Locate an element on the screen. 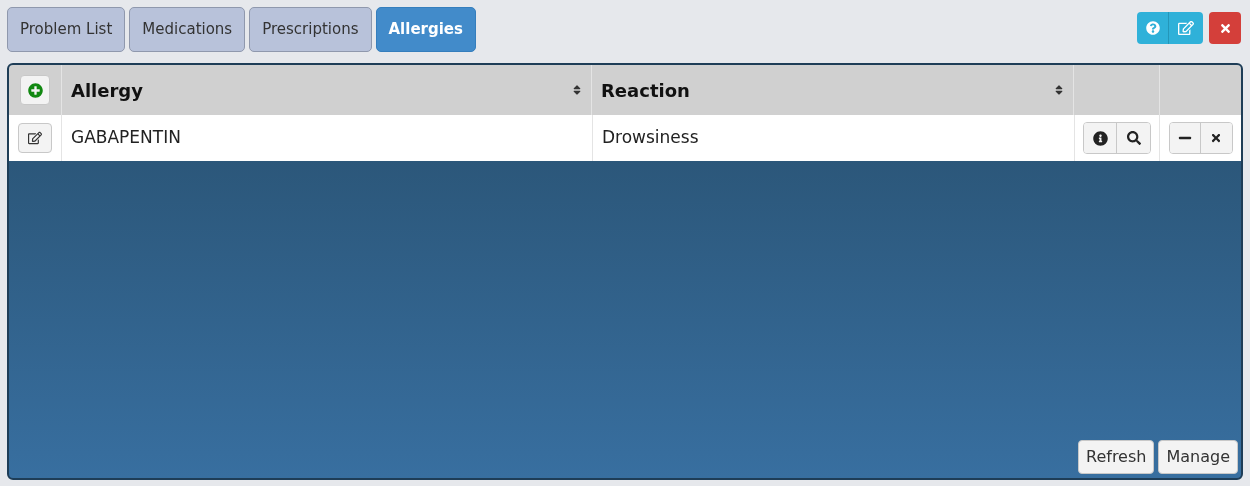 Image resolution: width=1250 pixels, height=486 pixels. delete-button is located at coordinates (1216, 138).